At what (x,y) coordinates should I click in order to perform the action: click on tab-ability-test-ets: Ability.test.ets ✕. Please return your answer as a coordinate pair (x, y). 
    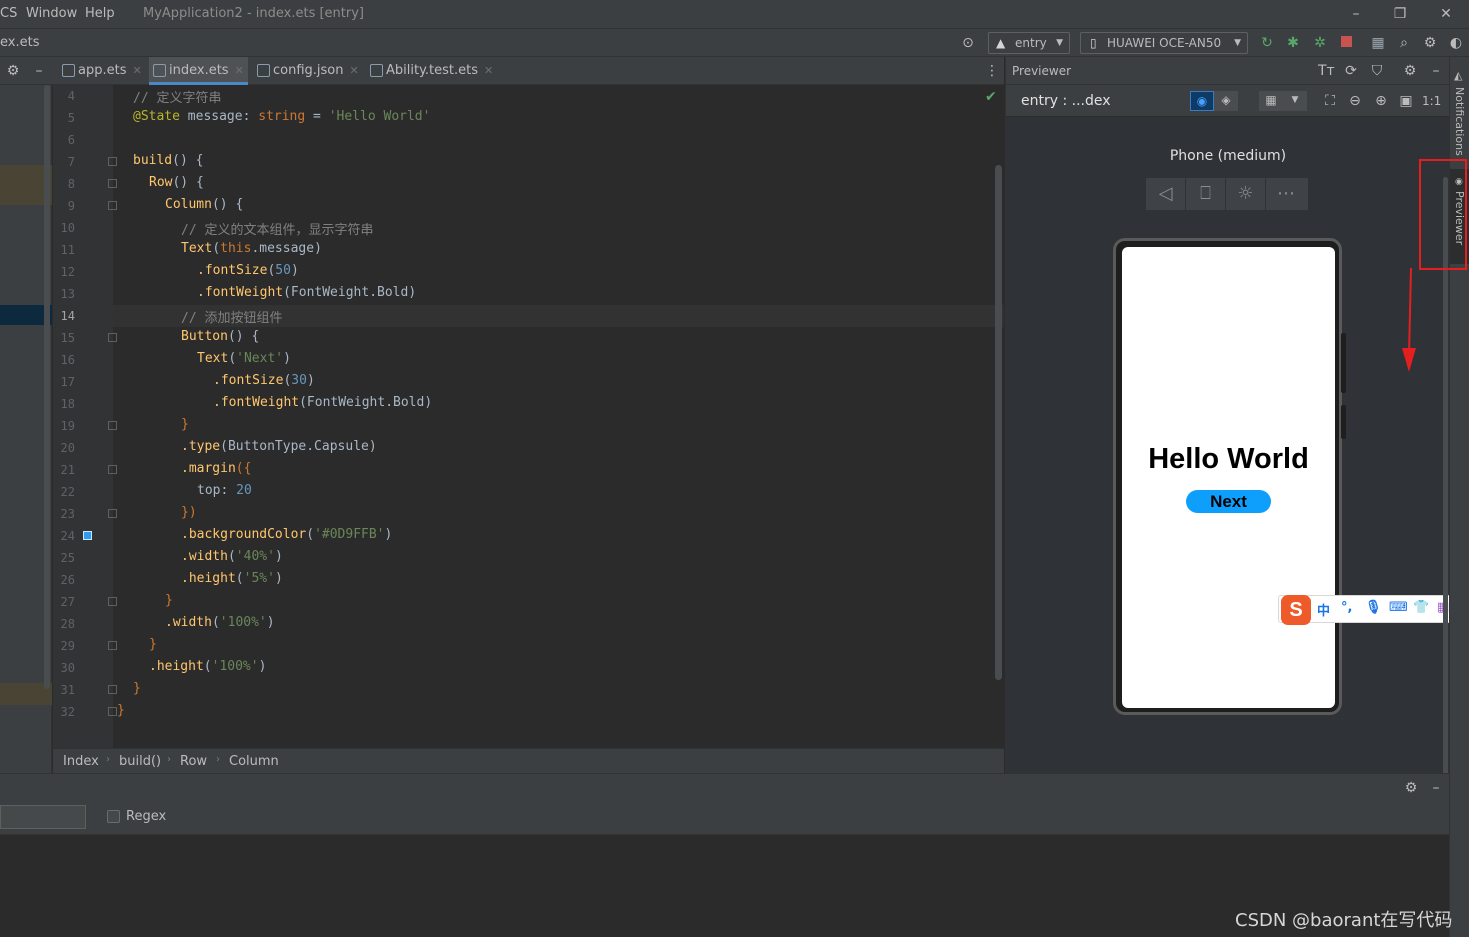
    Looking at the image, I should click on (429, 71).